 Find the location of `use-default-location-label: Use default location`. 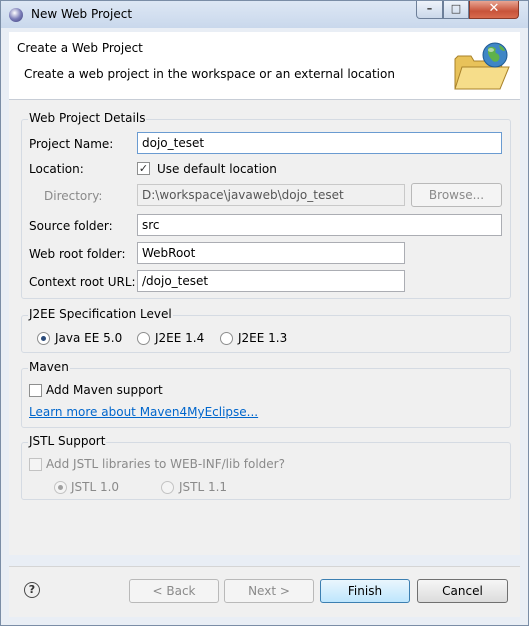

use-default-location-label: Use default location is located at coordinates (217, 169).